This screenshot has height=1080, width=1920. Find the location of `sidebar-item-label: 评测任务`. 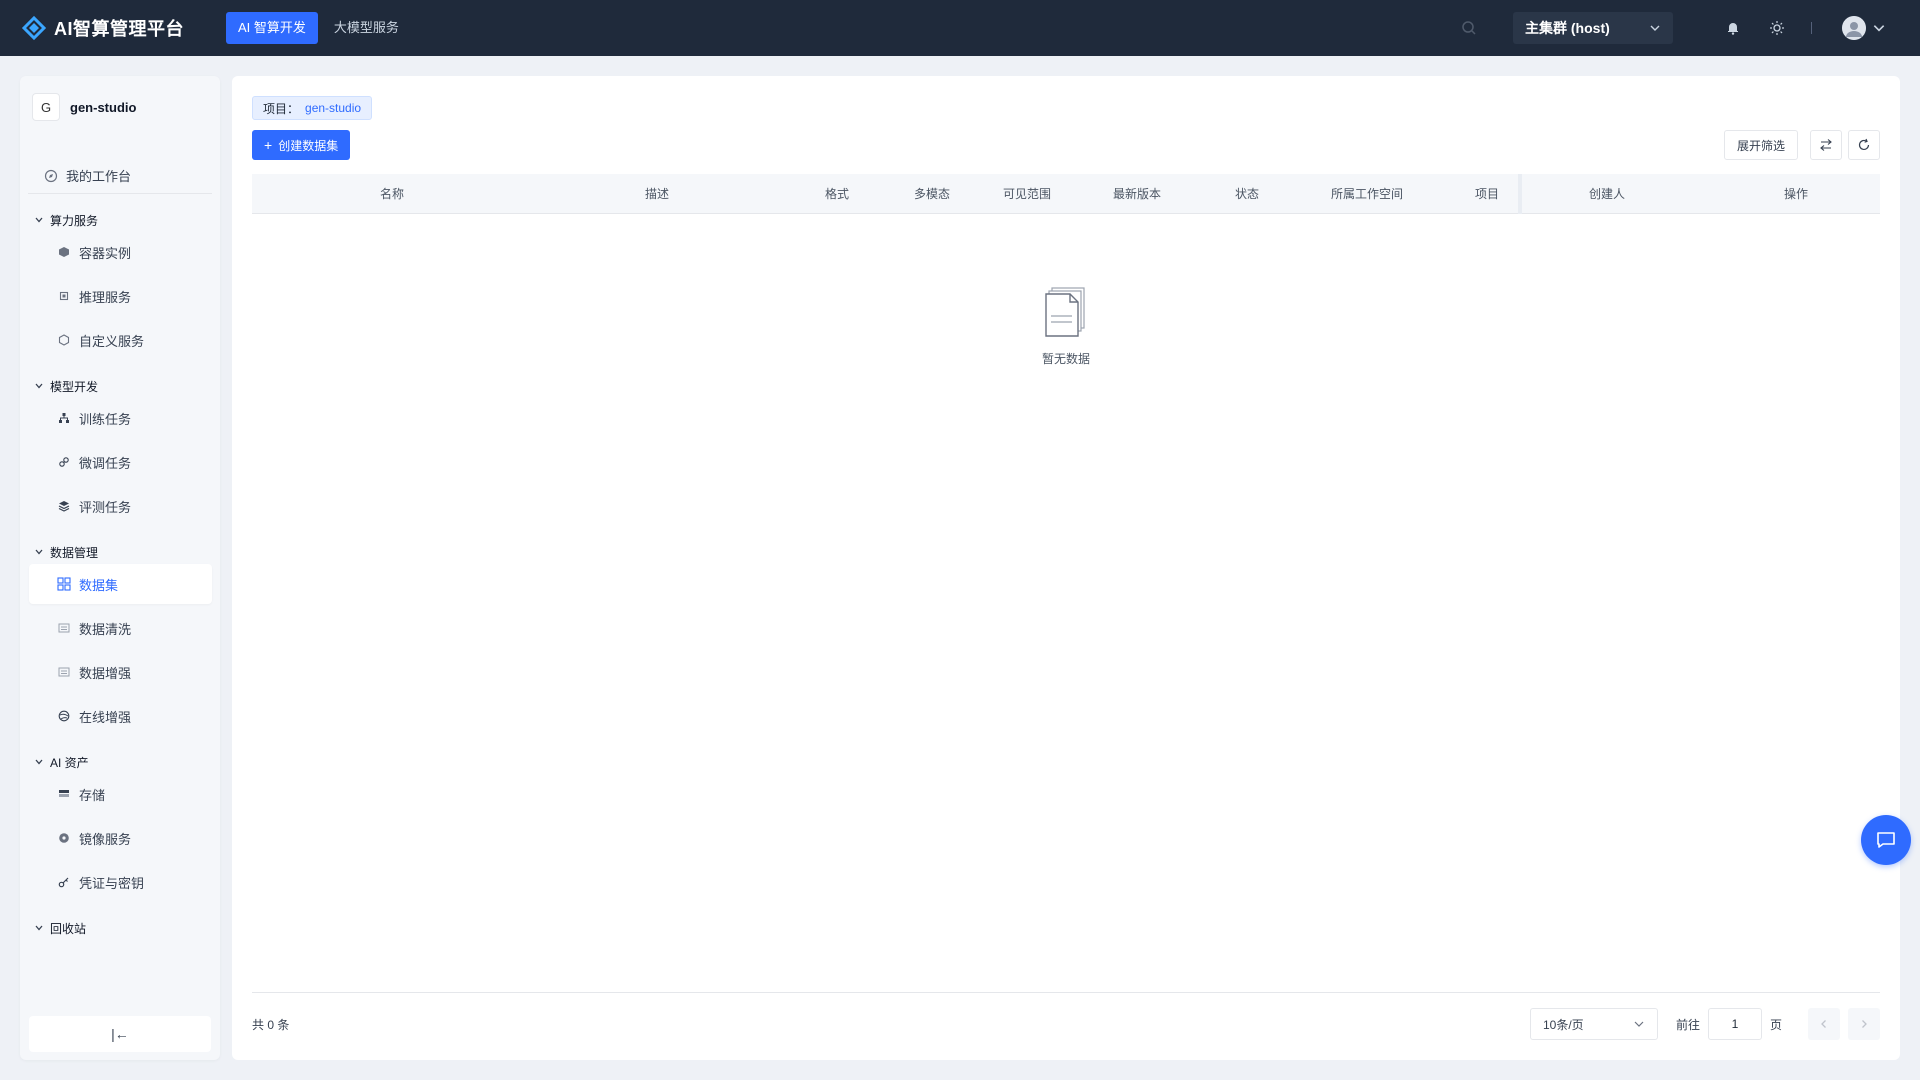

sidebar-item-label: 评测任务 is located at coordinates (105, 507).